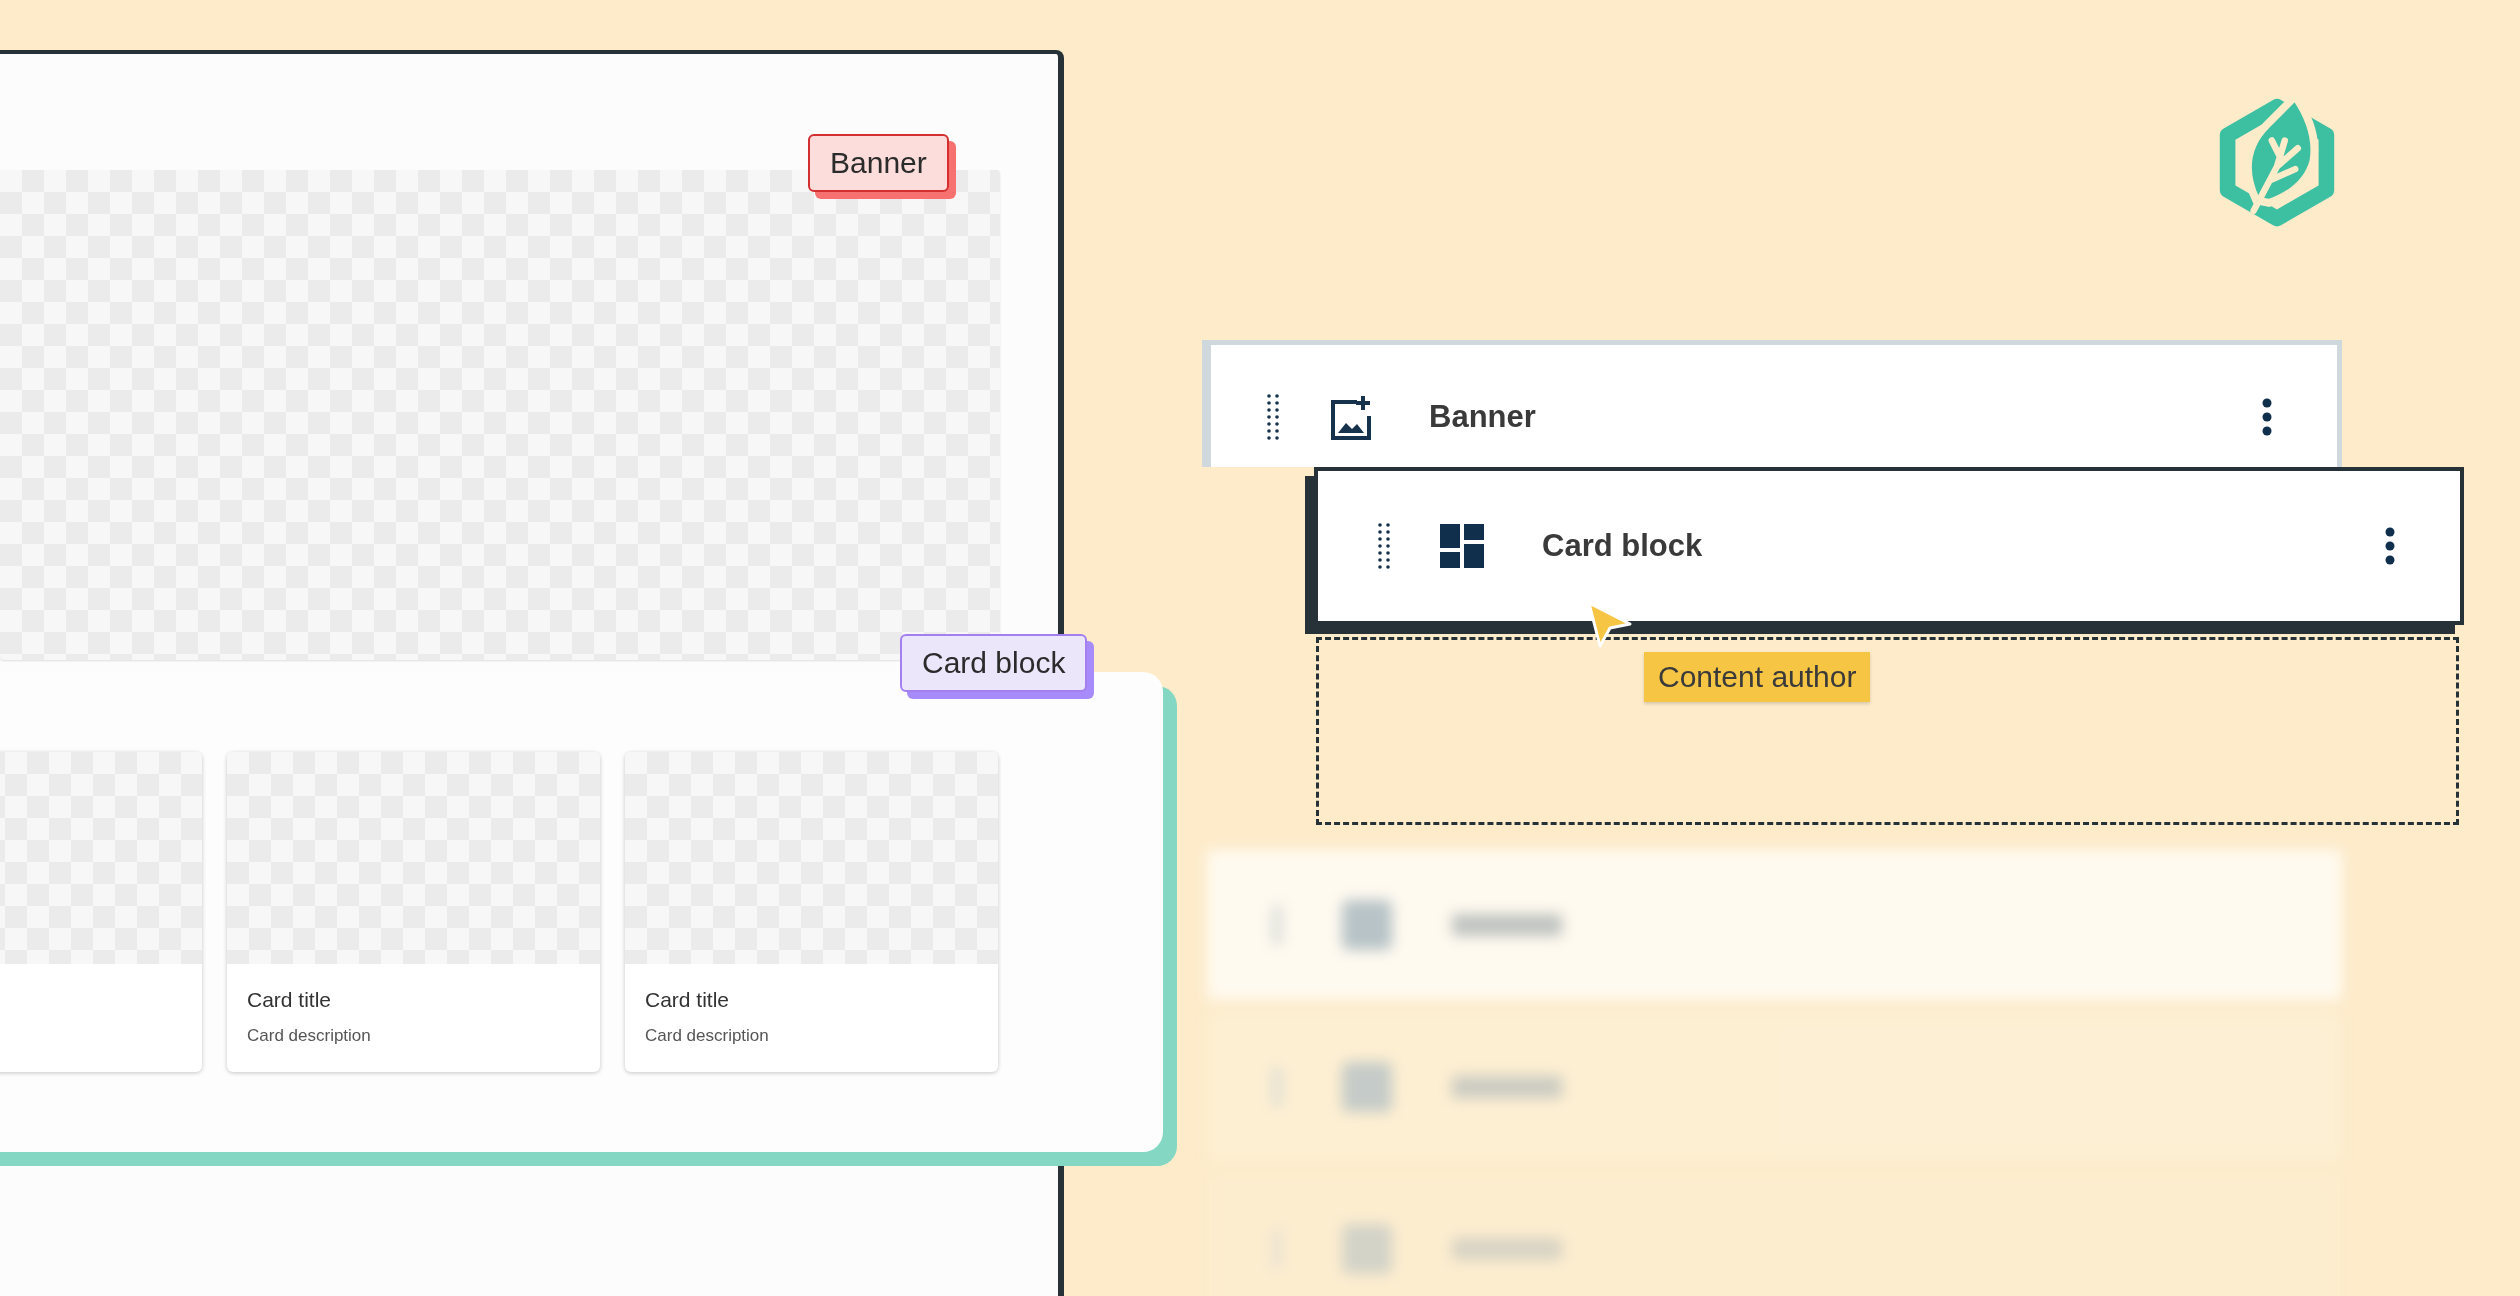 The image size is (2520, 1296). Describe the element at coordinates (1757, 677) in the screenshot. I see `cursor-label: Content author` at that location.